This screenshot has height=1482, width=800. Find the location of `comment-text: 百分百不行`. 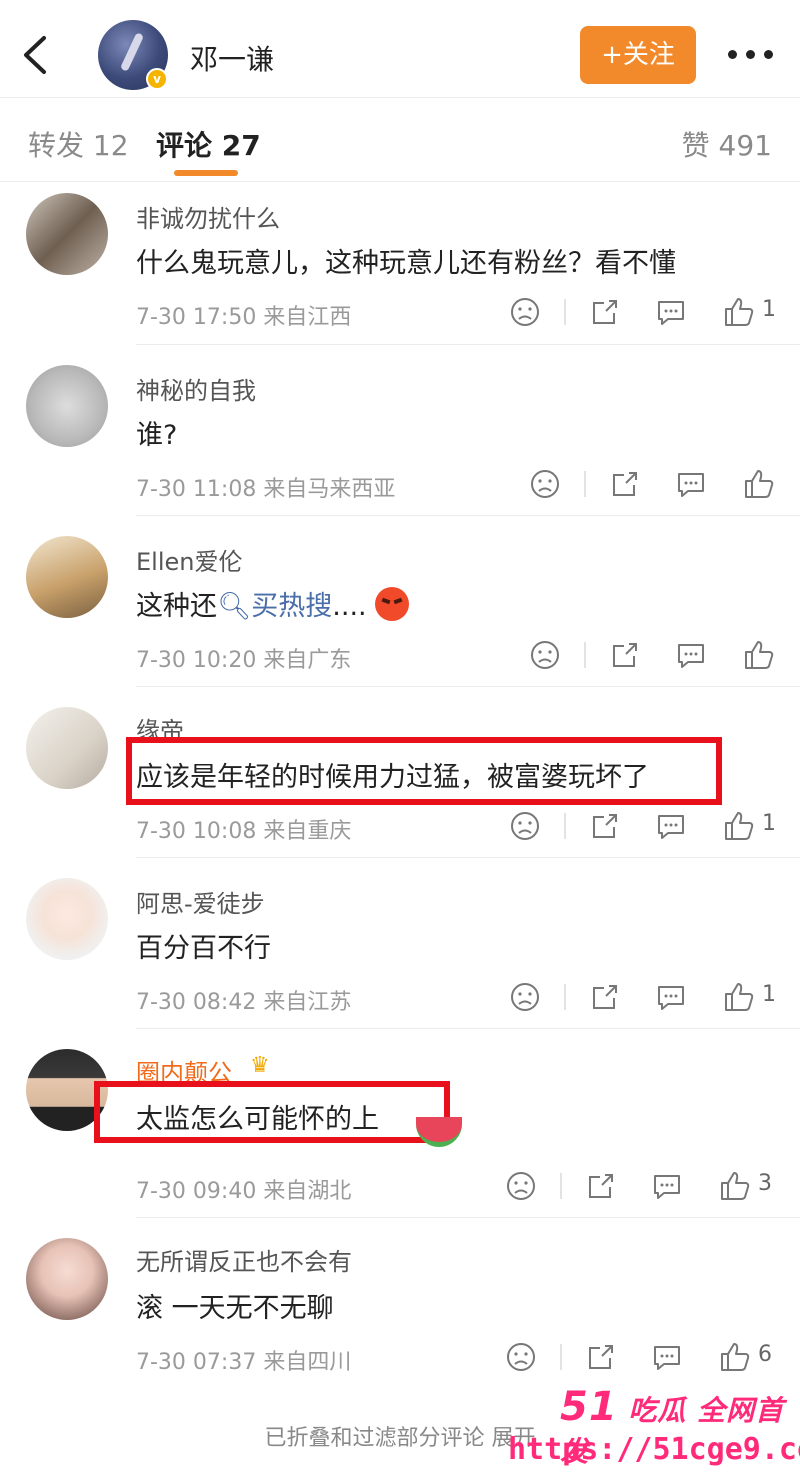

comment-text: 百分百不行 is located at coordinates (203, 948).